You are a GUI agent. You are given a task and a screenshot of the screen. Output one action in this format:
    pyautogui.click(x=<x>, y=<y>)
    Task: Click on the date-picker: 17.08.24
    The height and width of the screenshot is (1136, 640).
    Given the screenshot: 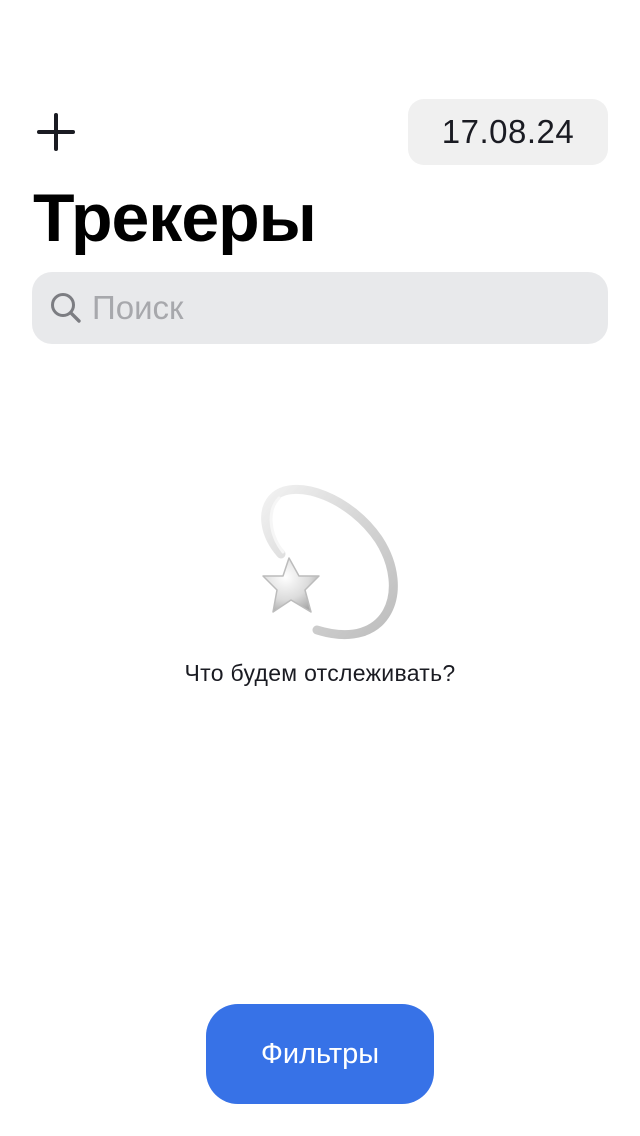 What is the action you would take?
    pyautogui.click(x=508, y=132)
    